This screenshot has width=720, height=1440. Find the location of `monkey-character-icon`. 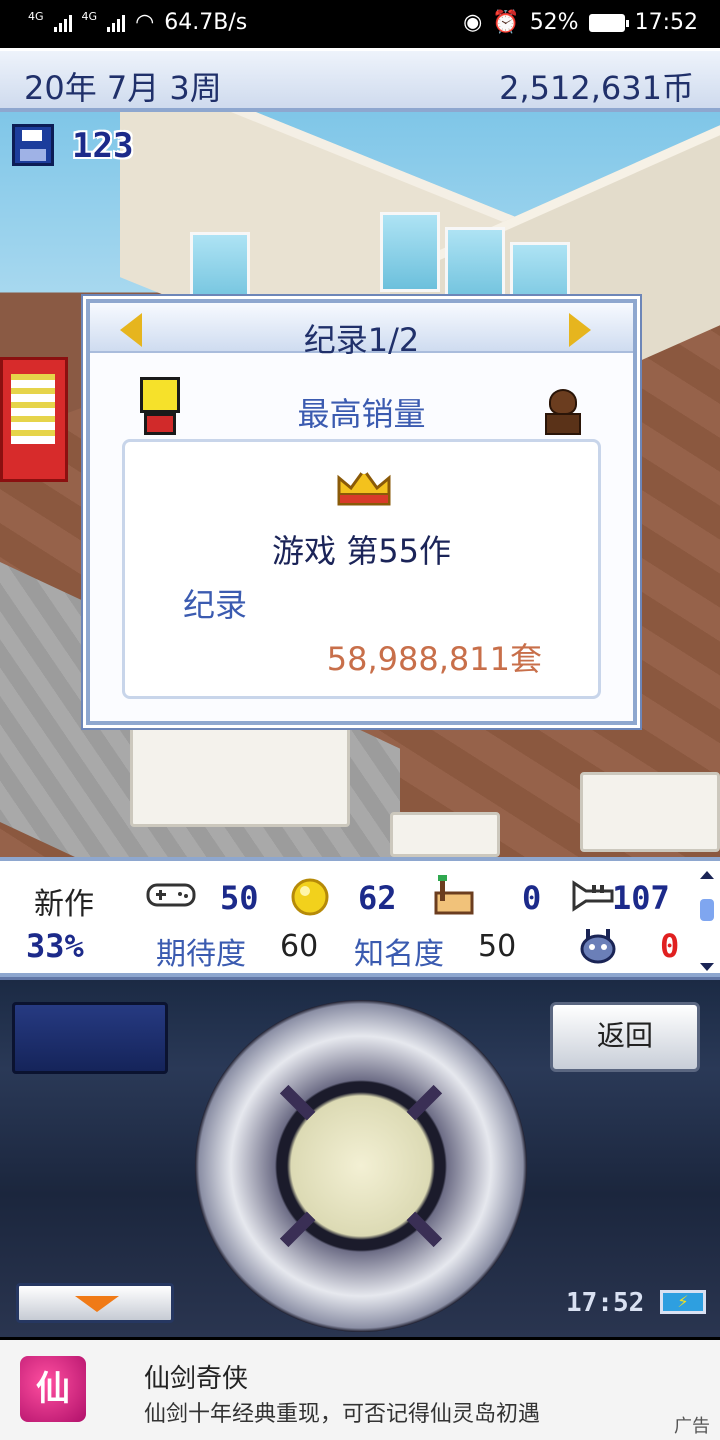

monkey-character-icon is located at coordinates (563, 412).